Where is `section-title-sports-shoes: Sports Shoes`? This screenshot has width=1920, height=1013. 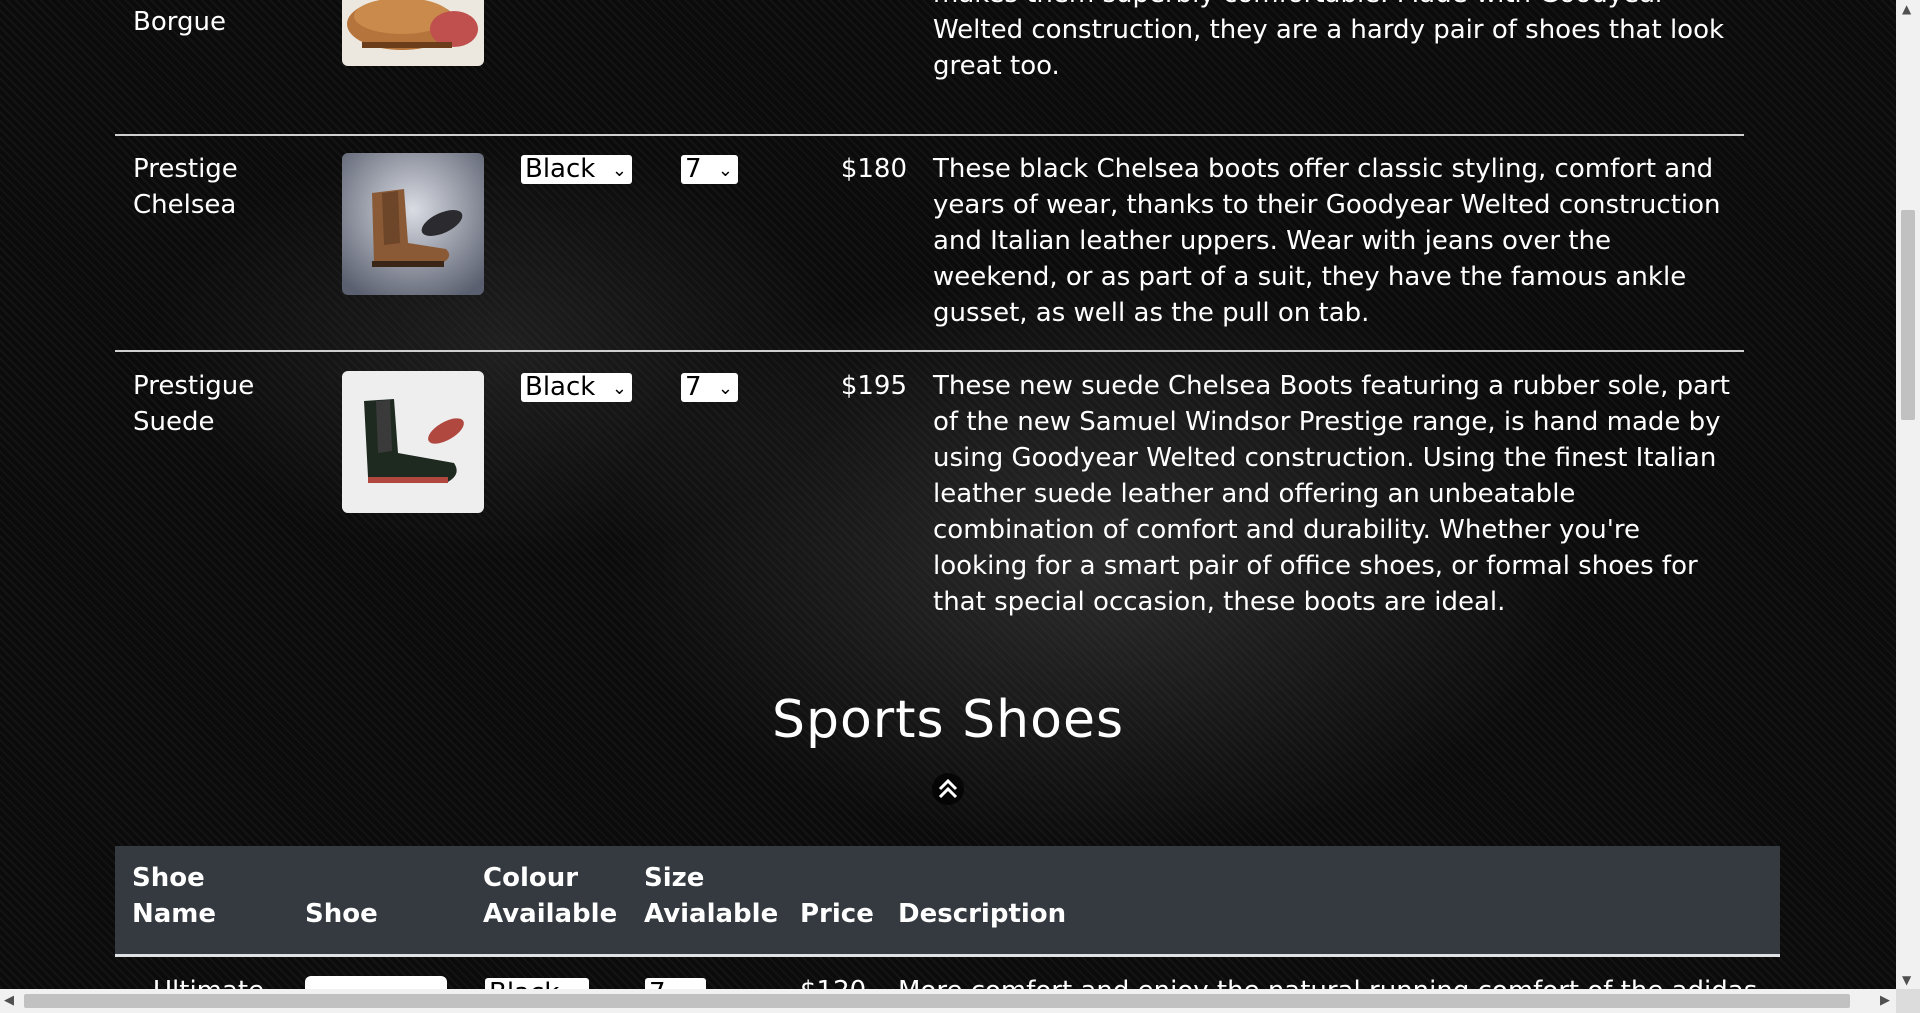 section-title-sports-shoes: Sports Shoes is located at coordinates (948, 720).